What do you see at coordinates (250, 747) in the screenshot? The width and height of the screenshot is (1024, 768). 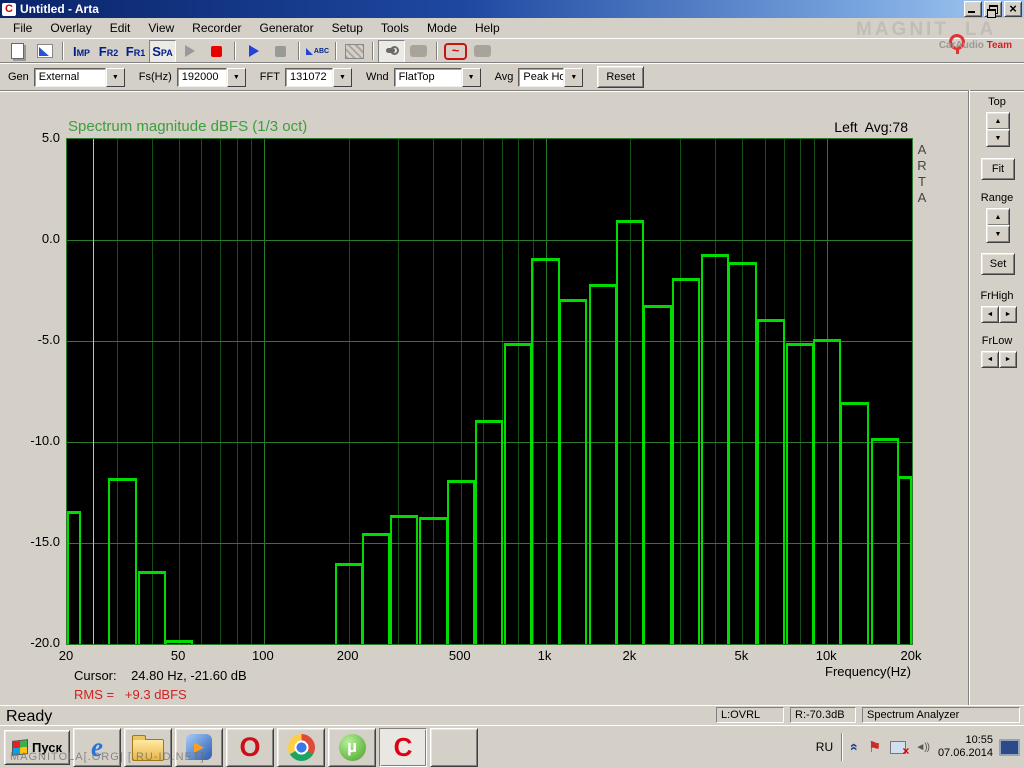 I see `taskbar-icon-opera` at bounding box center [250, 747].